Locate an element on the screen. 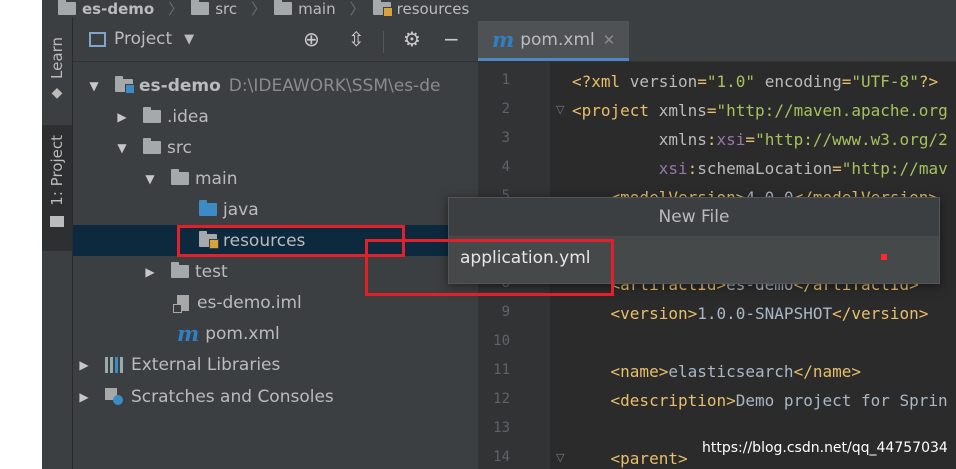  code-line: xsi:schemaLocation="http://mav is located at coordinates (760, 168).